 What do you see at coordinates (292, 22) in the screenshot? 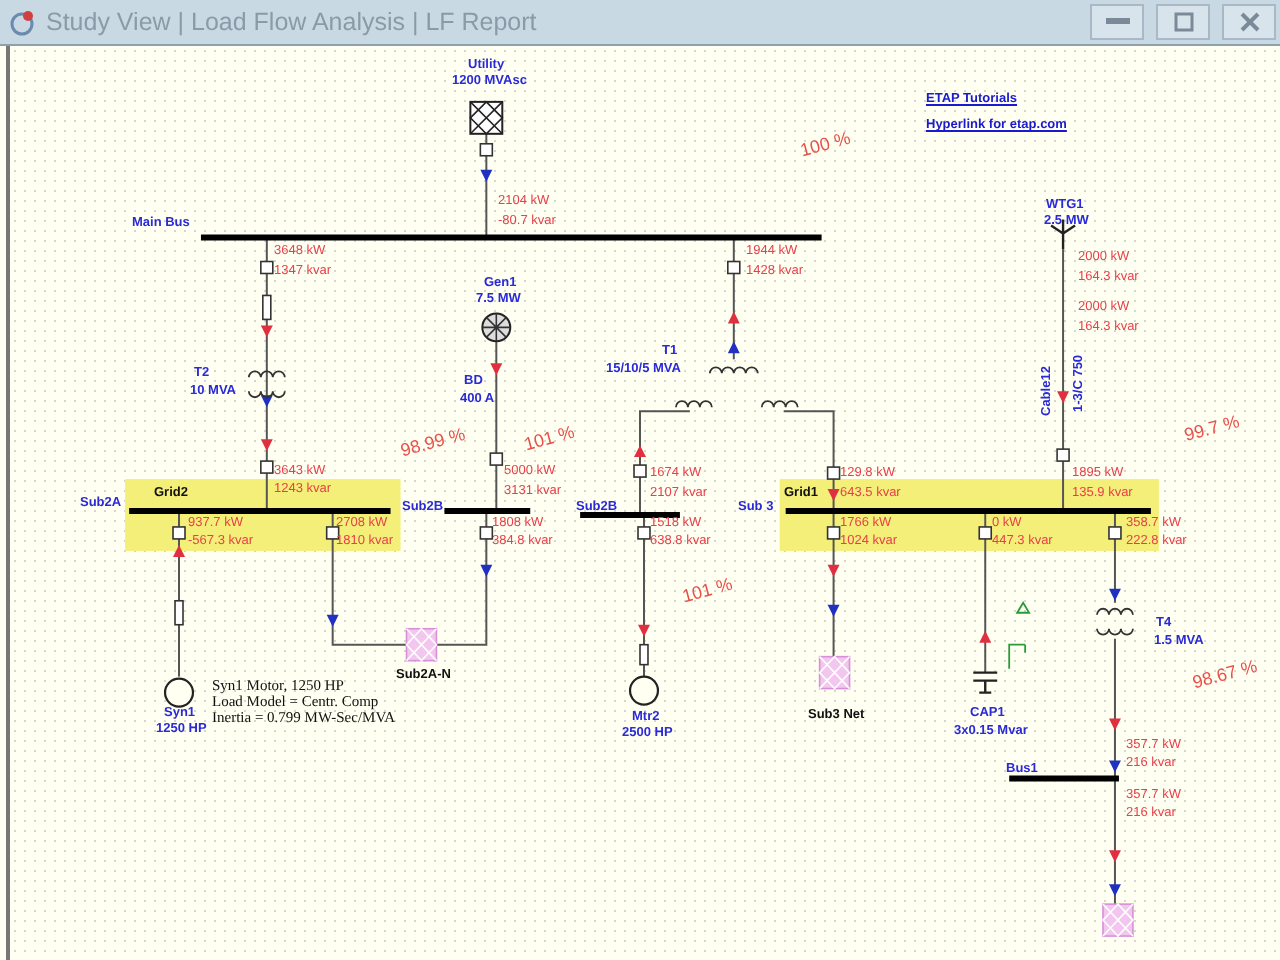
I see `window-title: Study View | Load Flow Analysis | LF Report` at bounding box center [292, 22].